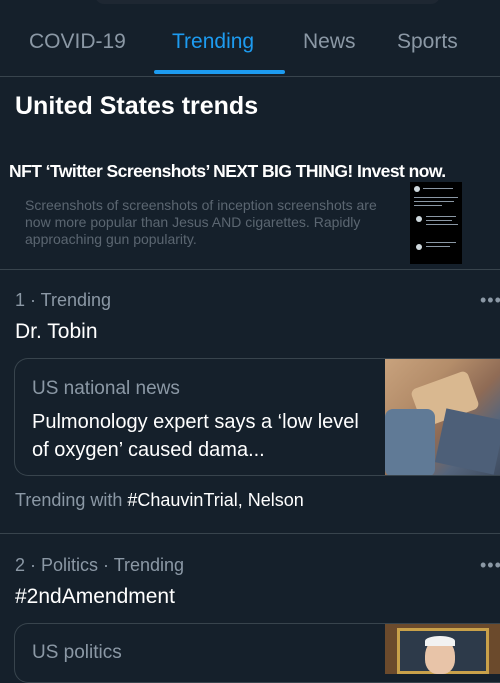 Image resolution: width=500 pixels, height=683 pixels. What do you see at coordinates (329, 42) in the screenshot?
I see `tab-news: News` at bounding box center [329, 42].